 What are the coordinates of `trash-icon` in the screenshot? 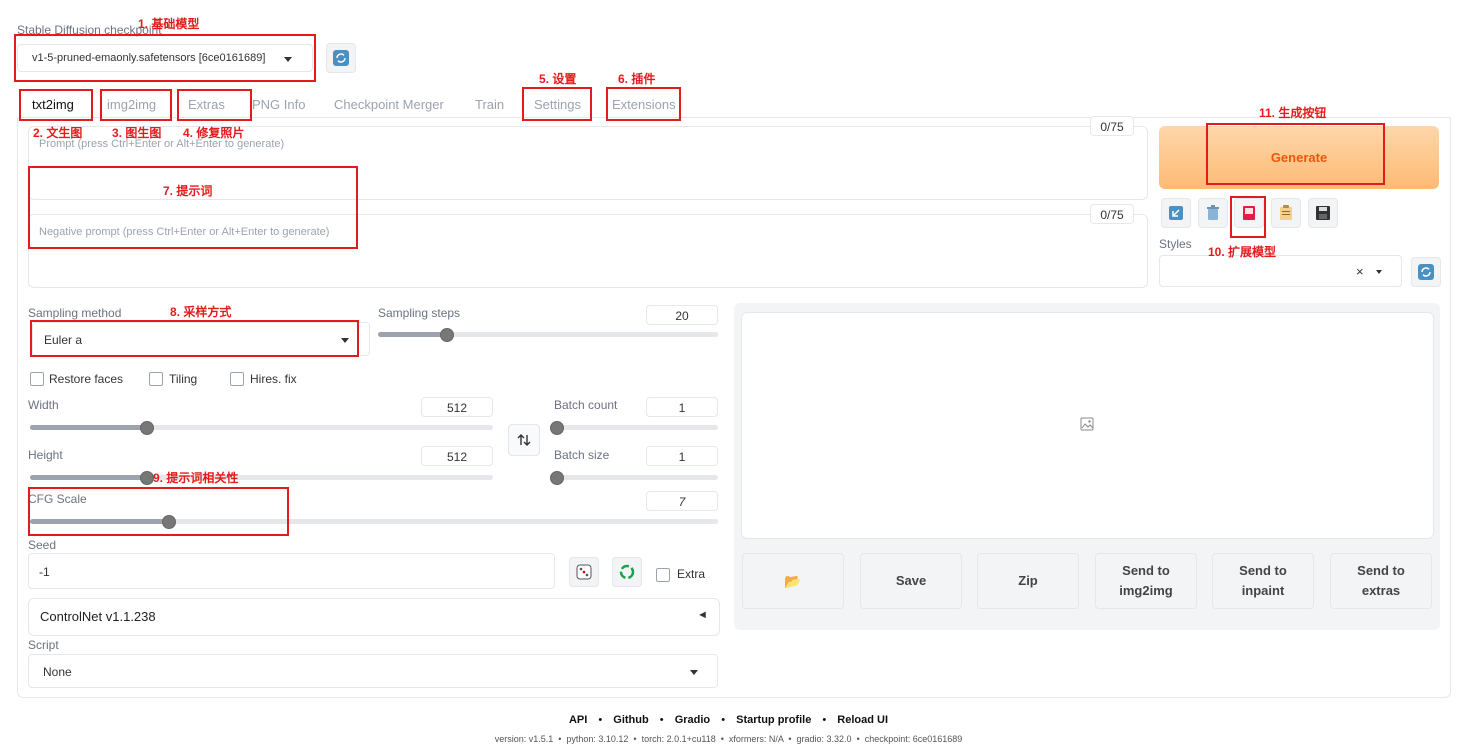 It's located at (1213, 212).